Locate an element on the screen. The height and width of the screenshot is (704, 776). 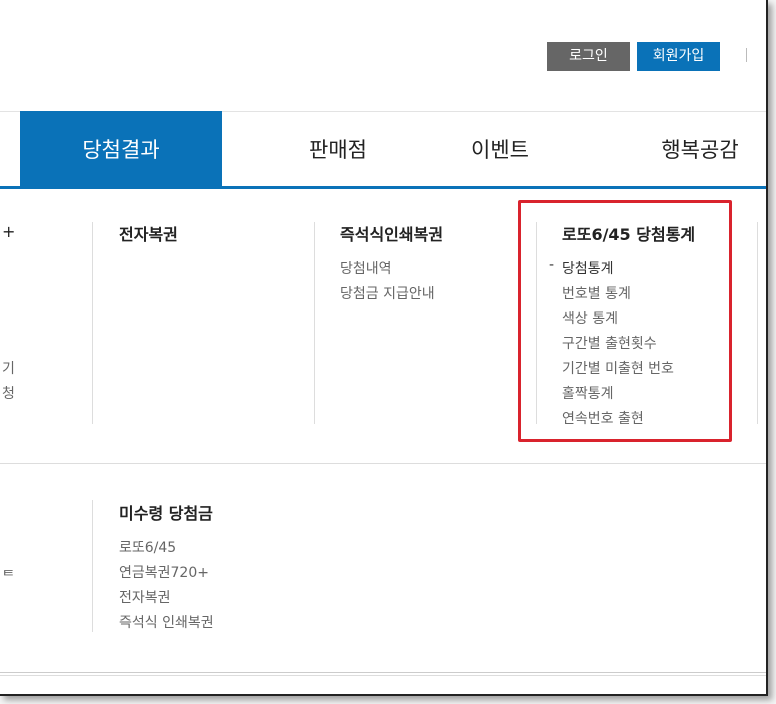
menu-item-unclaimed-pension: 연금복권720+ is located at coordinates (164, 572).